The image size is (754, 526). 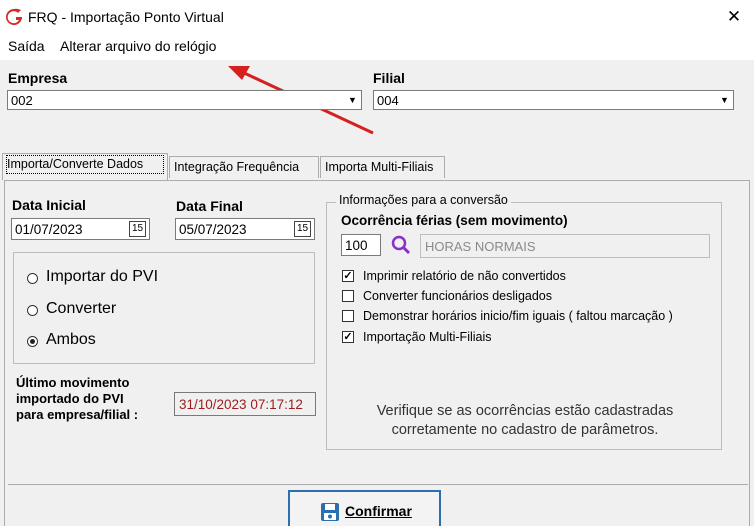 I want to click on ferias-code-input: 100, so click(x=361, y=245).